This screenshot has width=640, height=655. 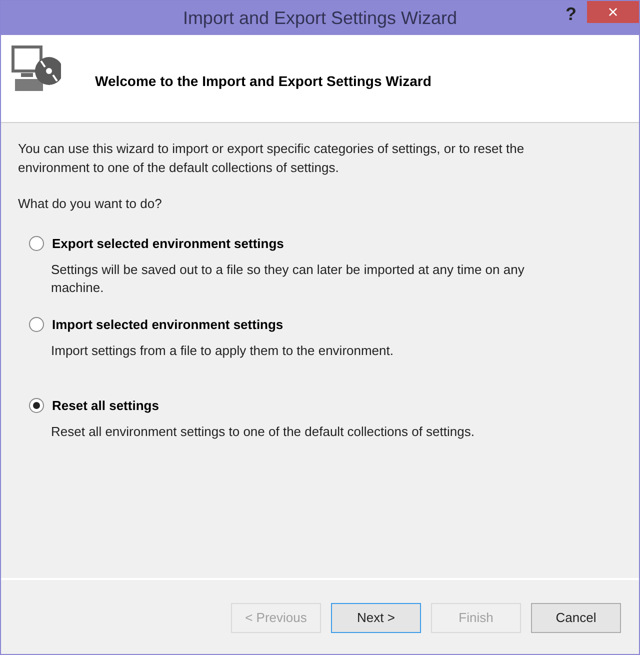 What do you see at coordinates (571, 12) in the screenshot?
I see `help-button: ?` at bounding box center [571, 12].